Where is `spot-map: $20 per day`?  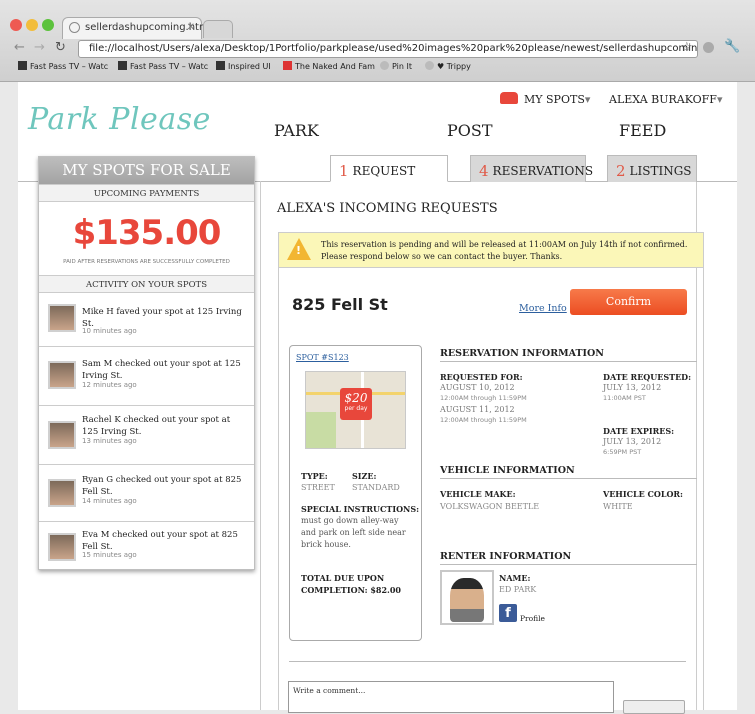
spot-map: $20 per day is located at coordinates (355, 410).